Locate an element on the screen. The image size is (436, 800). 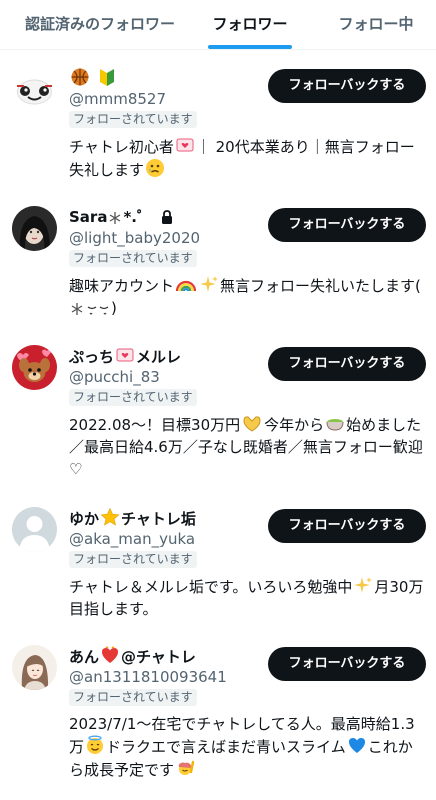
blue-heart-icon is located at coordinates (356, 745).